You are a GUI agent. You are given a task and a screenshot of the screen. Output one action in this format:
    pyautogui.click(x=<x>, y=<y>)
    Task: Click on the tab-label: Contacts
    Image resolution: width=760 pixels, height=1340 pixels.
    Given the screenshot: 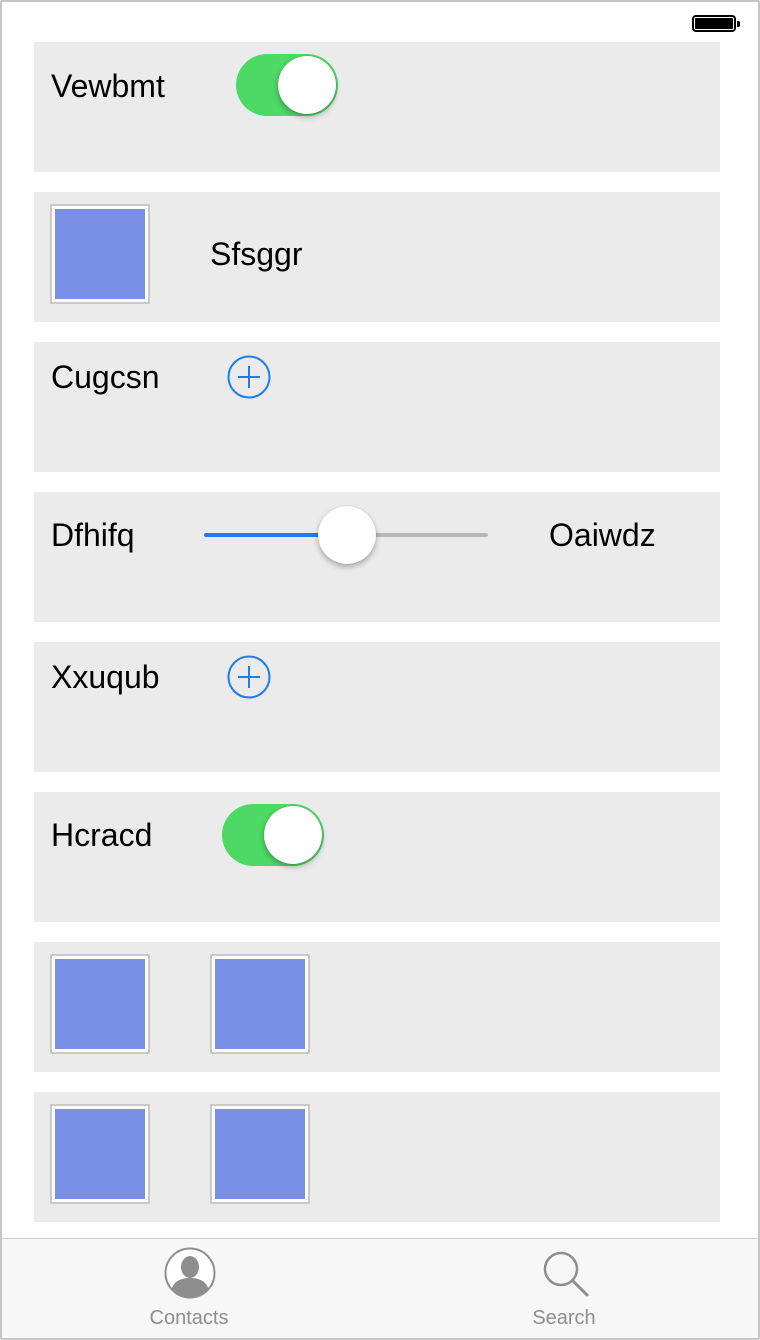 What is the action you would take?
    pyautogui.click(x=189, y=1318)
    